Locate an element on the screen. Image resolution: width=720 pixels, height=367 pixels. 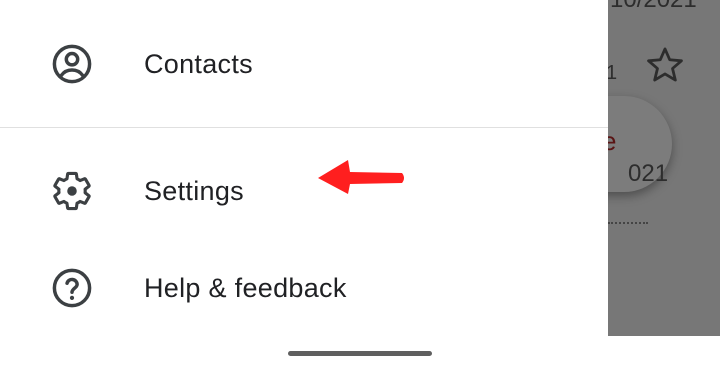
drawer-item-contacts: Contacts is located at coordinates (304, 64).